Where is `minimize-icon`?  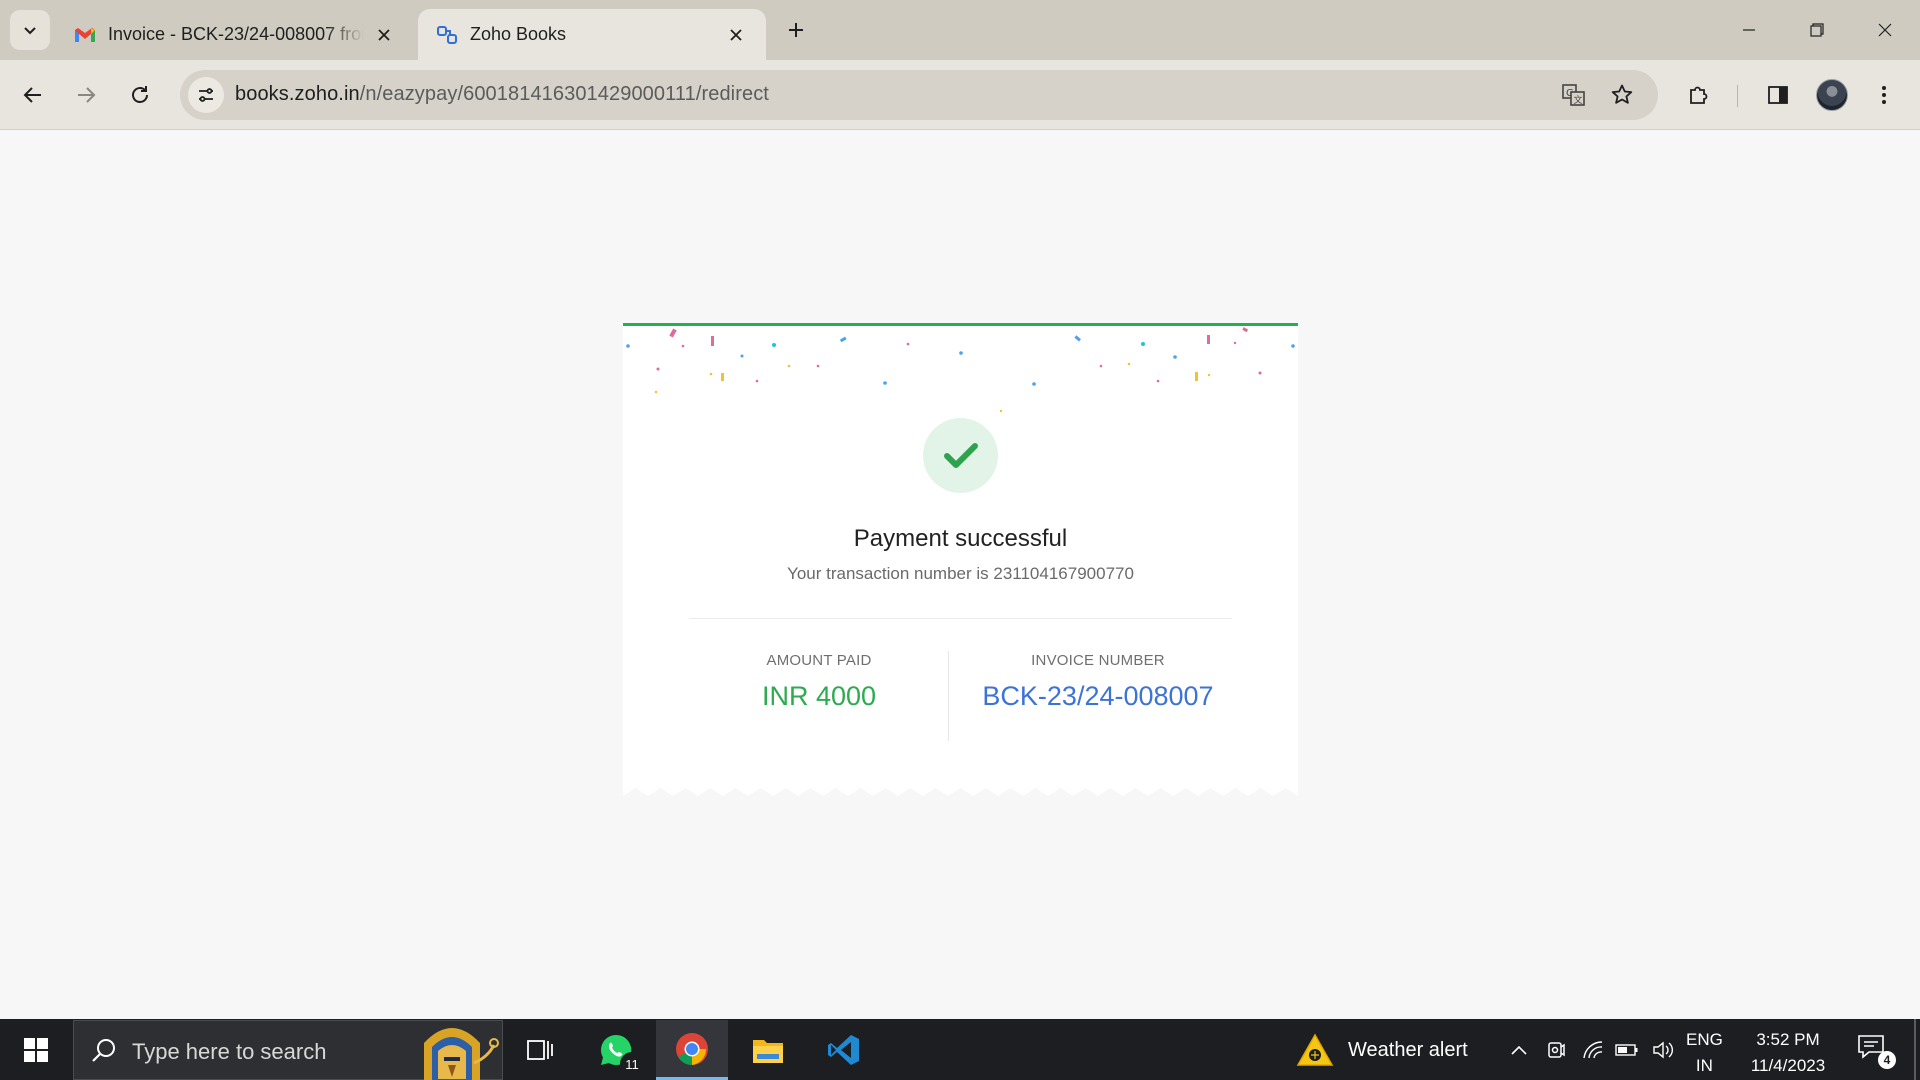
minimize-icon is located at coordinates (1749, 30).